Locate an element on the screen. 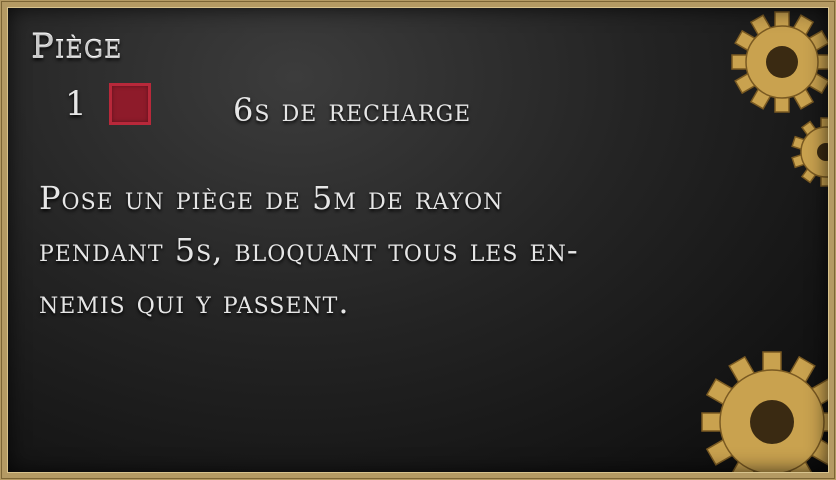 The image size is (836, 480). description-line: nemis qui y passent. is located at coordinates (194, 302).